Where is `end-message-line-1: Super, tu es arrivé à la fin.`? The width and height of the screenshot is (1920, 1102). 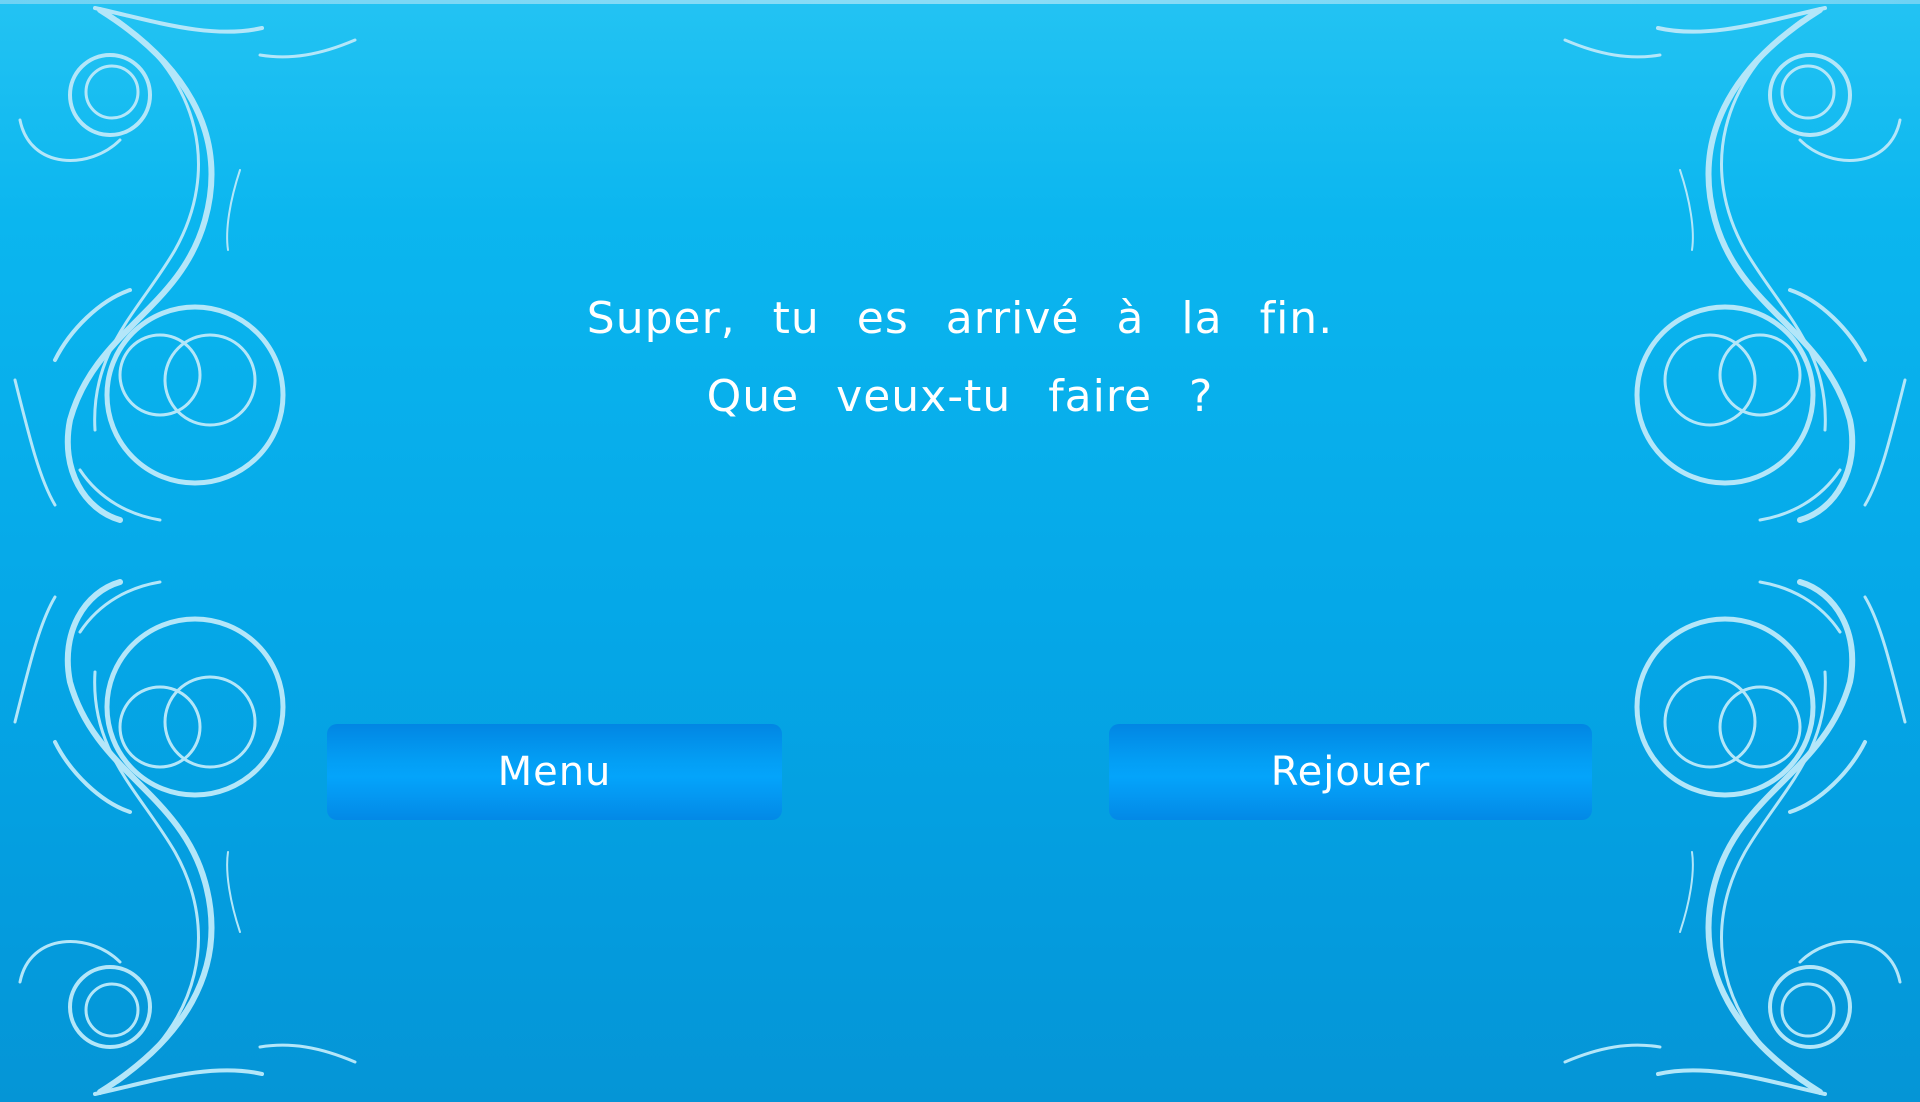
end-message-line-1: Super, tu es arrivé à la fin. is located at coordinates (960, 318).